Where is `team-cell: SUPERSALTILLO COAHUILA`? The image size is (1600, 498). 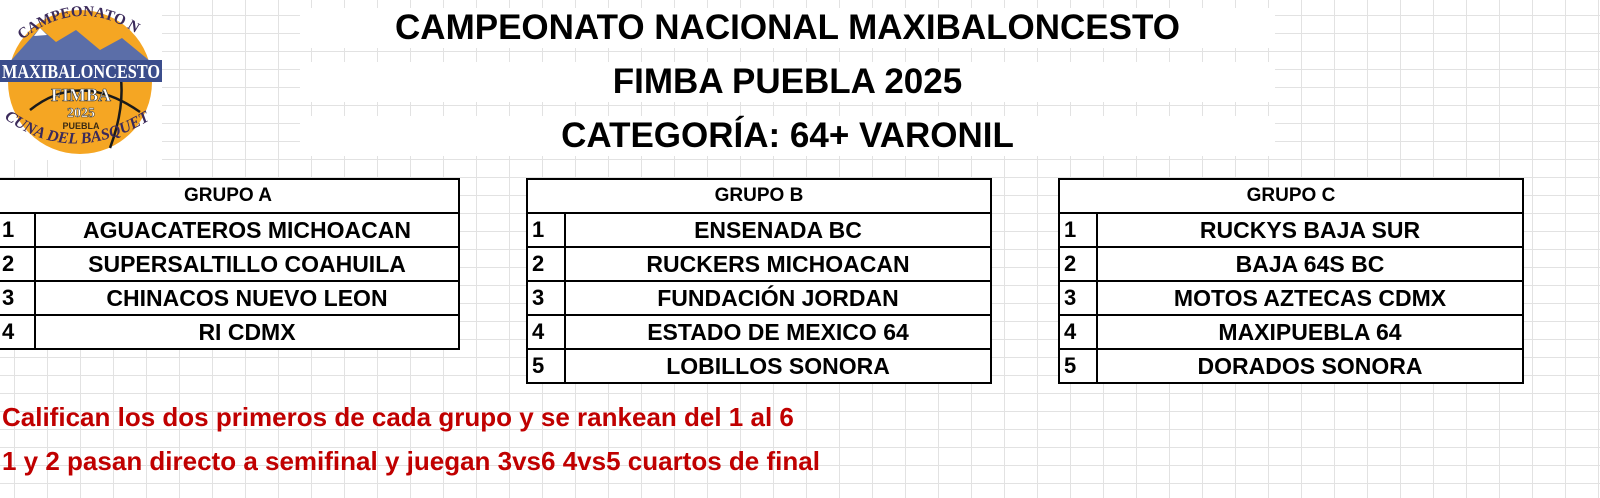 team-cell: SUPERSALTILLO COAHUILA is located at coordinates (247, 264).